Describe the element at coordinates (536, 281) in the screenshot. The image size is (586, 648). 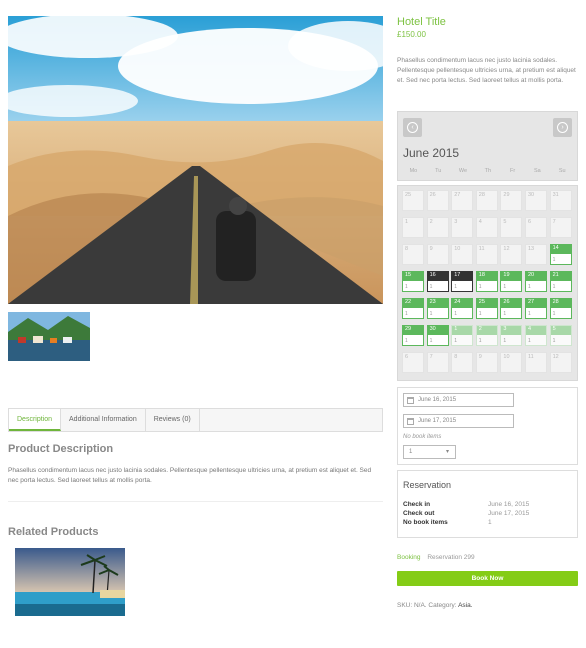
I see `calendar-day: 20 1` at that location.